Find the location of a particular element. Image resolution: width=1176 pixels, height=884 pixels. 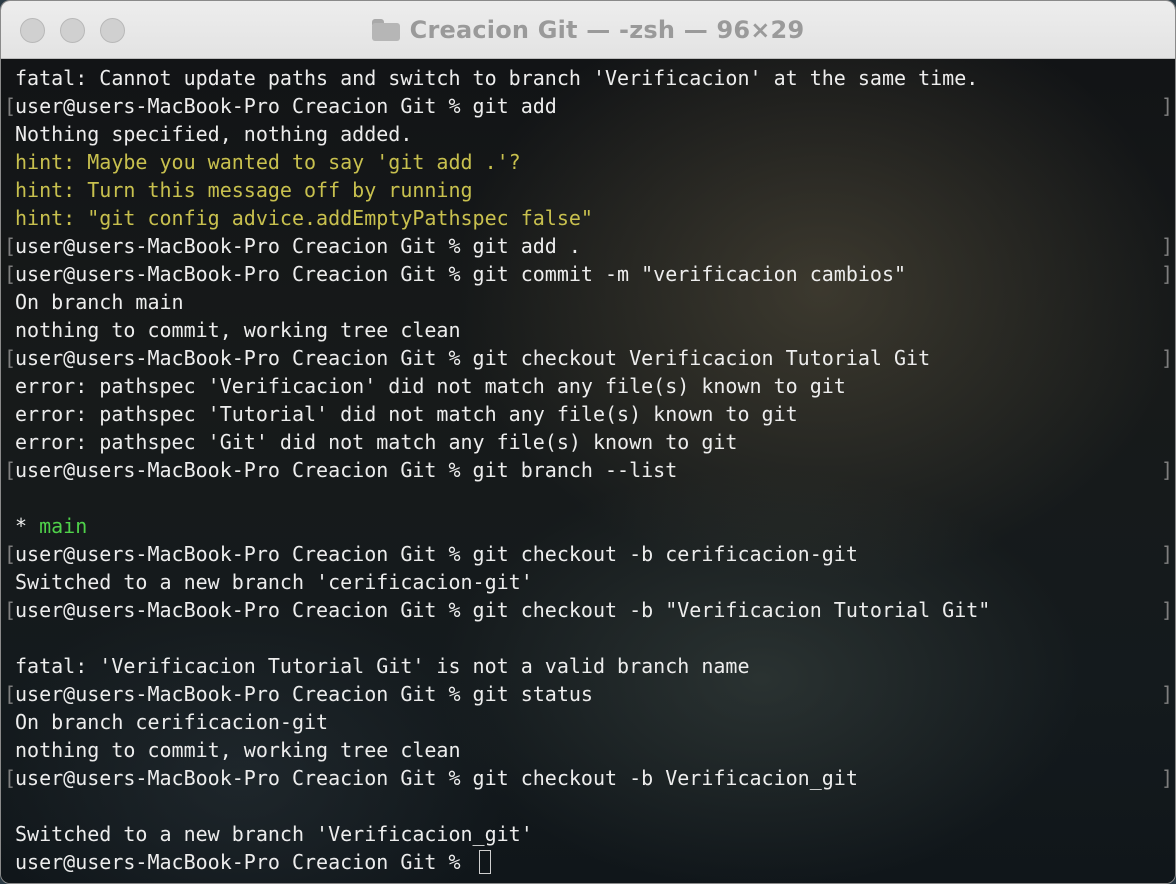

terminal-line: On branch main is located at coordinates (589, 302).